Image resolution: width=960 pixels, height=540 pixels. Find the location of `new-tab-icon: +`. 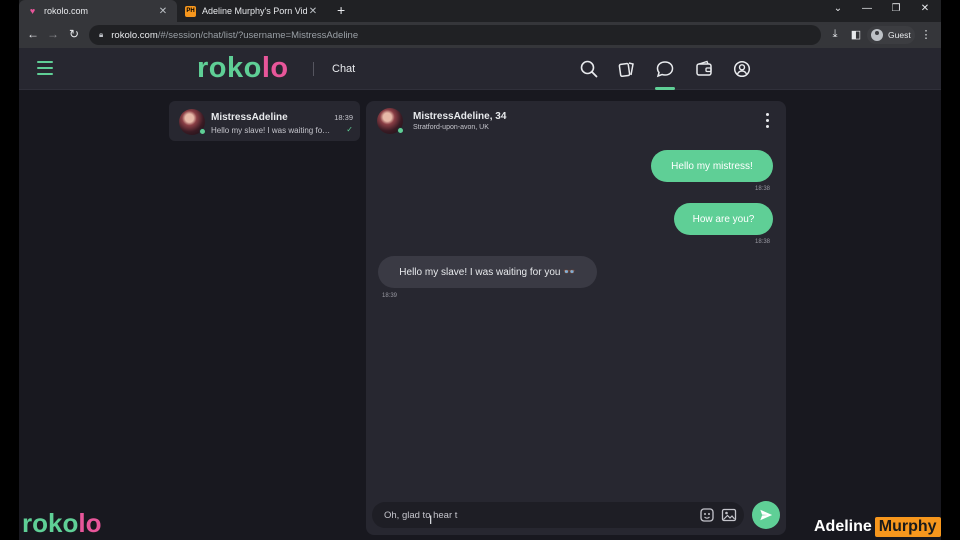

new-tab-icon: + is located at coordinates (341, 10).